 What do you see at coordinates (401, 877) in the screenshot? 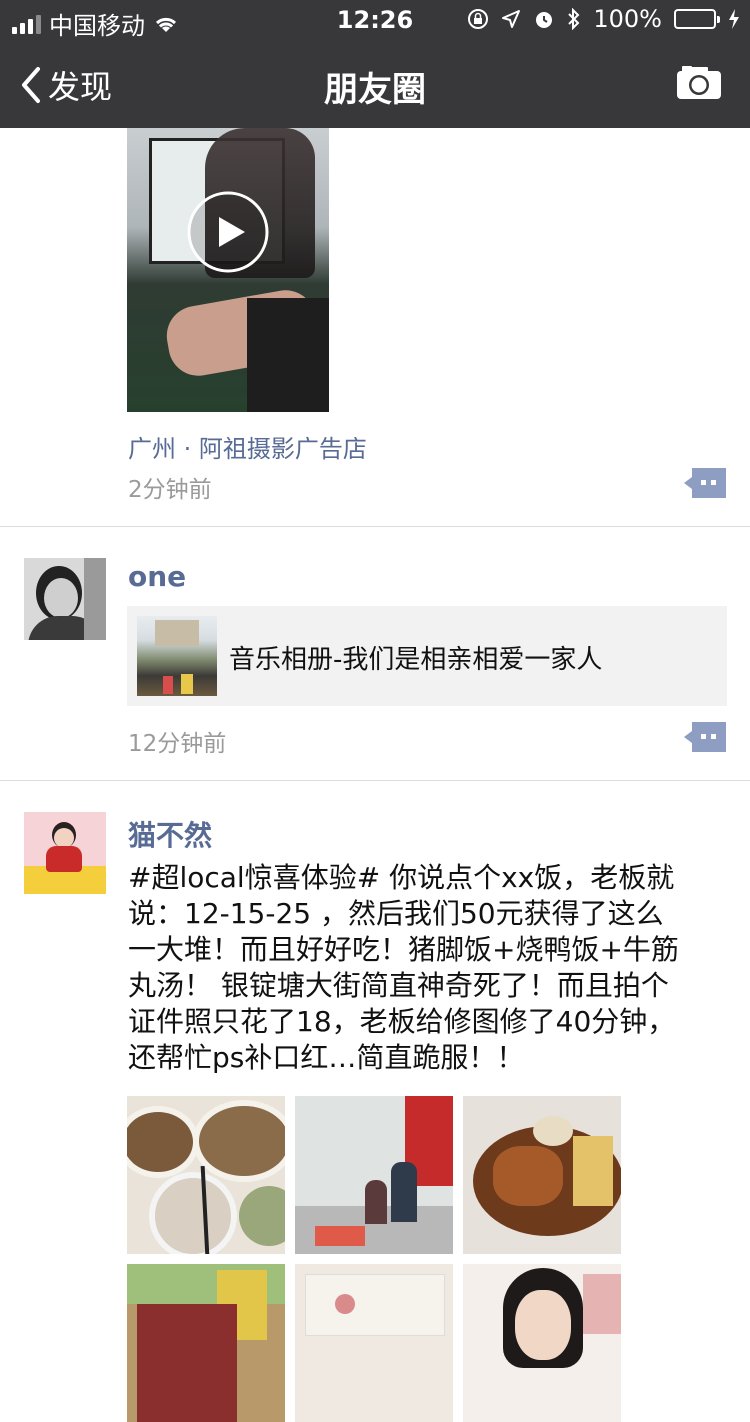
I see `post-text-line: #超local惊喜体验# 你说点个xx饭，老板就` at bounding box center [401, 877].